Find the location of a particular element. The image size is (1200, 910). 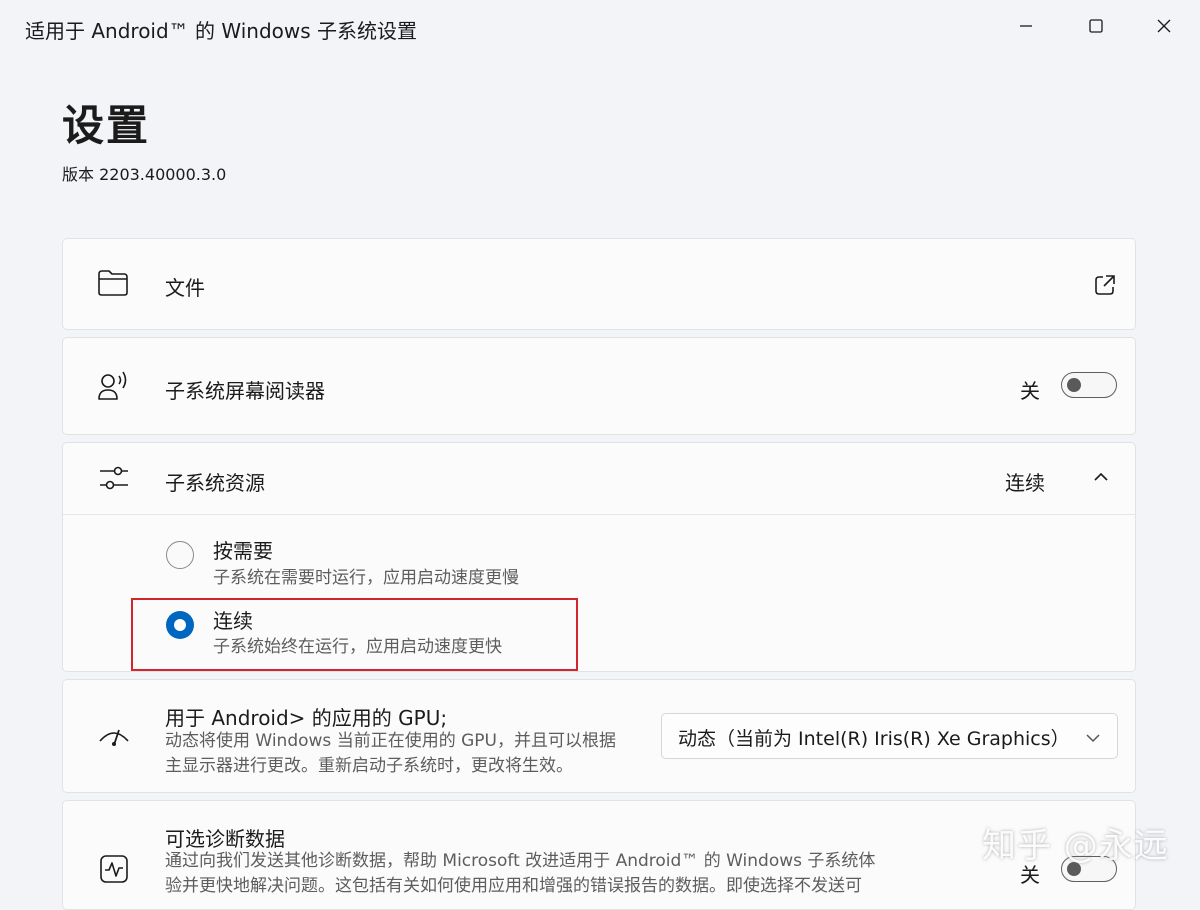

gpu-icon is located at coordinates (114, 736).